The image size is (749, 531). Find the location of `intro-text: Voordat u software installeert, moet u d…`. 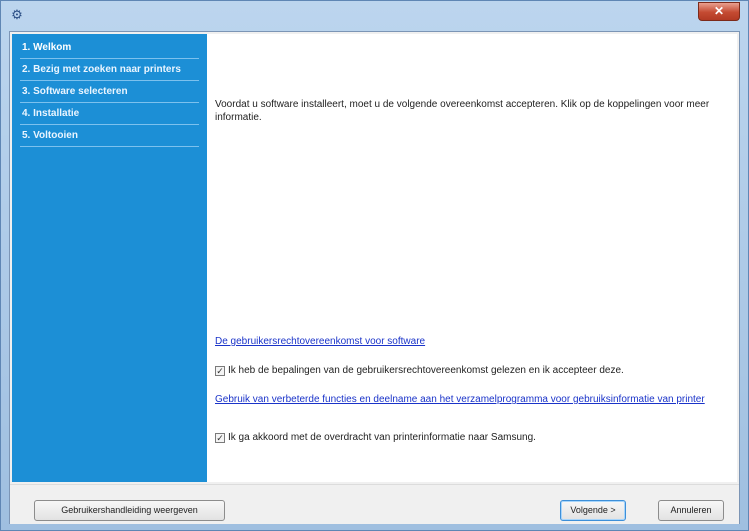

intro-text: Voordat u software installeert, moet u d… is located at coordinates (462, 111).